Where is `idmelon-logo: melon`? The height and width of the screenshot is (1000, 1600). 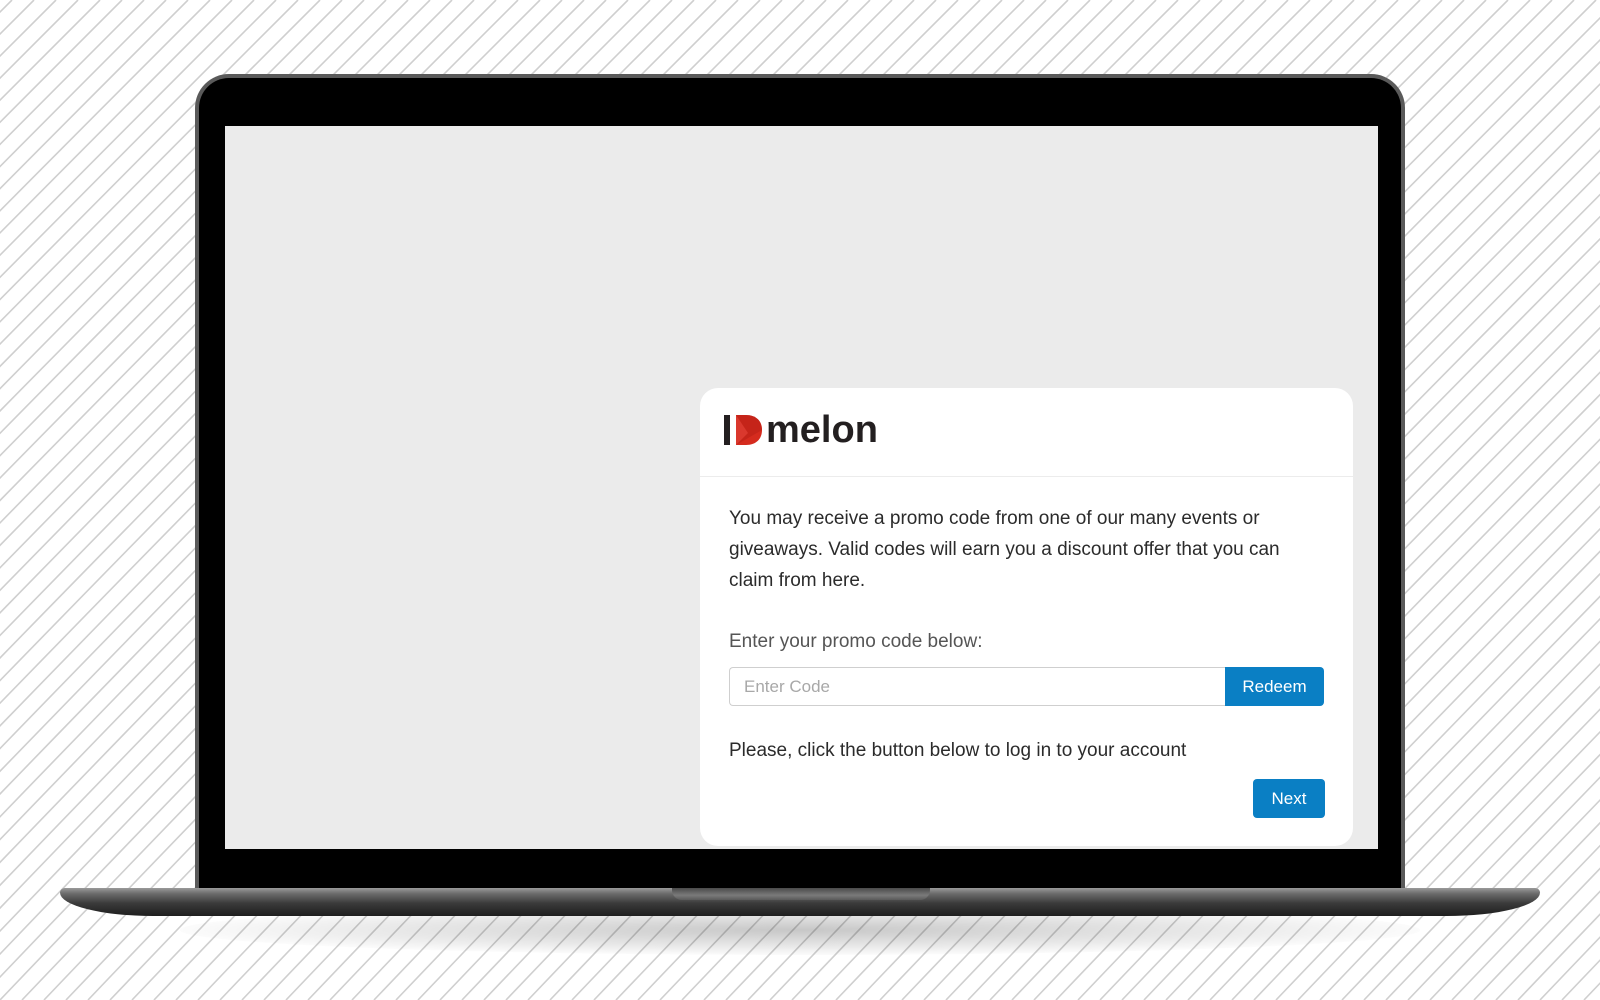 idmelon-logo: melon is located at coordinates (801, 430).